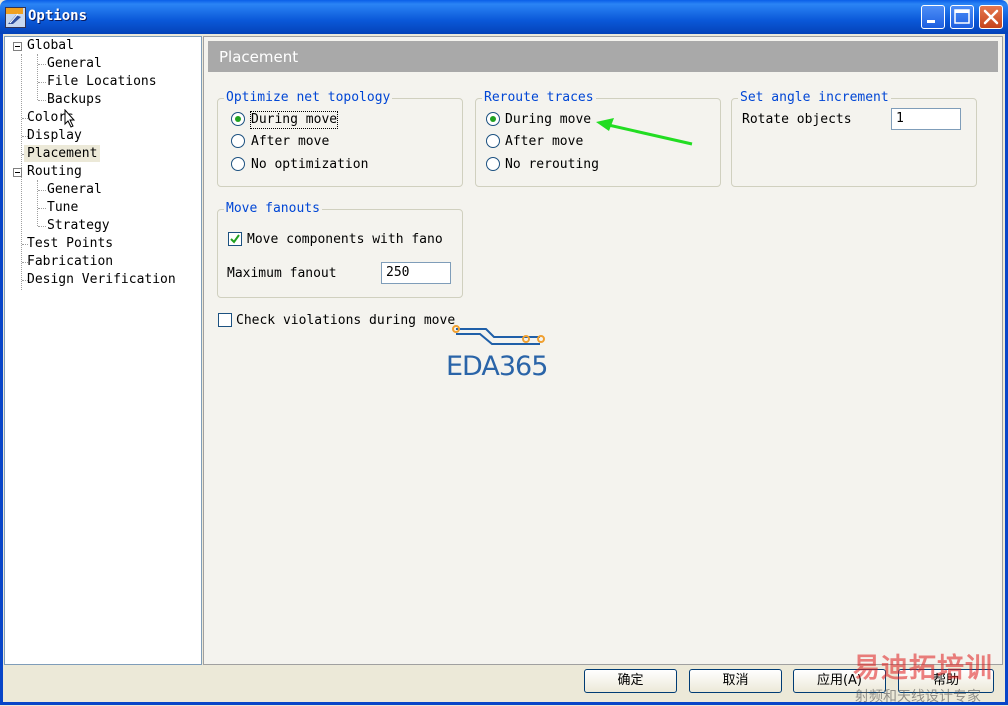 The image size is (1008, 706). I want to click on rotate-objects-label: Rotate objects, so click(797, 119).